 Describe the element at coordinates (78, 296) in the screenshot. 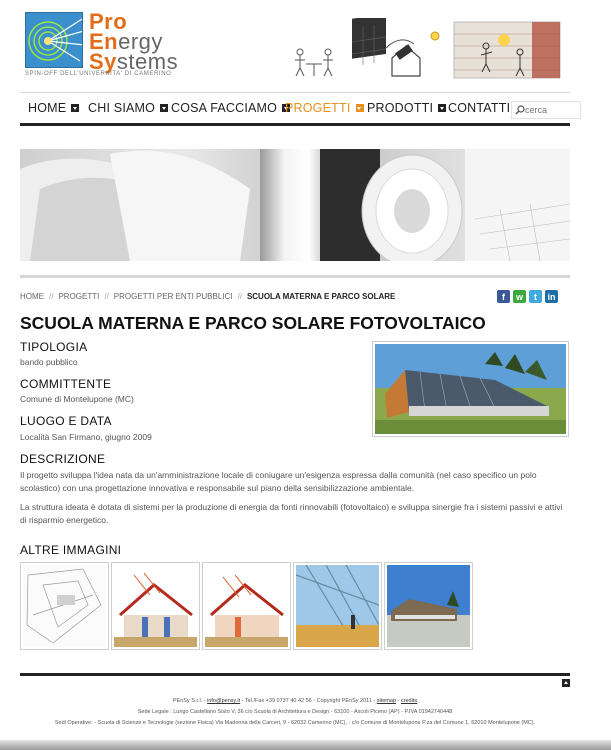

I see `breadcrumb-link-progetti: PROGETTI` at that location.